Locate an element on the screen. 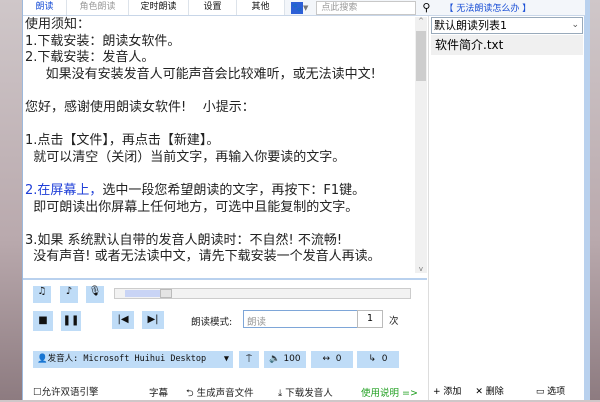 The image size is (600, 402). volume-value: 100 is located at coordinates (292, 359).